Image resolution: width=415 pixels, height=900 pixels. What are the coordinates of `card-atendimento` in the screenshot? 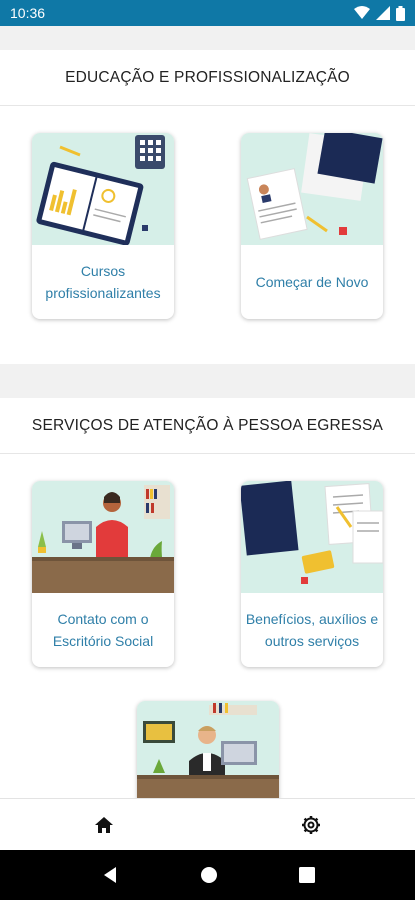 It's located at (207, 749).